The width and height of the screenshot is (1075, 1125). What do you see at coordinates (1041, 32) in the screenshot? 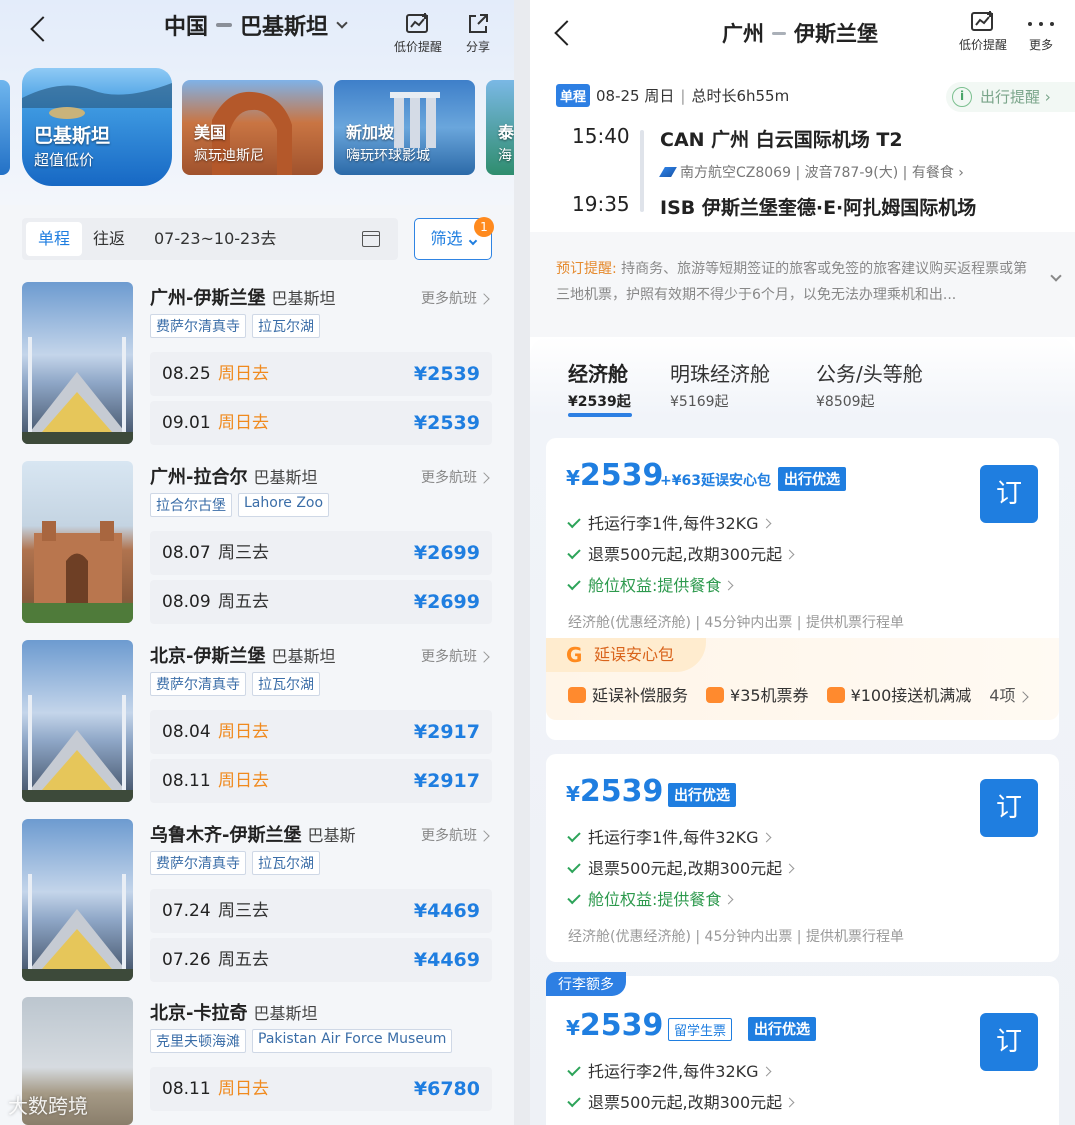
I see `more-button: 更多` at bounding box center [1041, 32].